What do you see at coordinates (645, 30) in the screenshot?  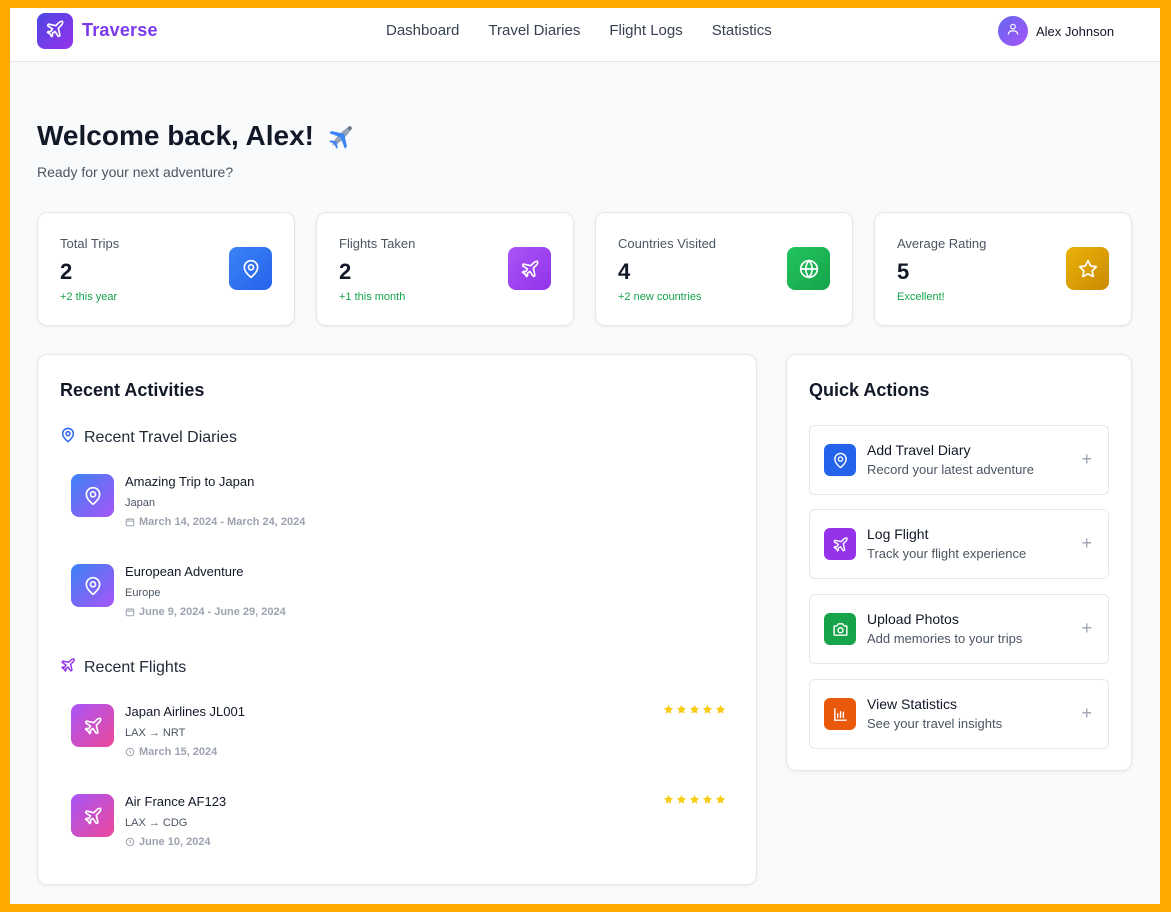 I see `nav-flight-logs: Flight Logs` at bounding box center [645, 30].